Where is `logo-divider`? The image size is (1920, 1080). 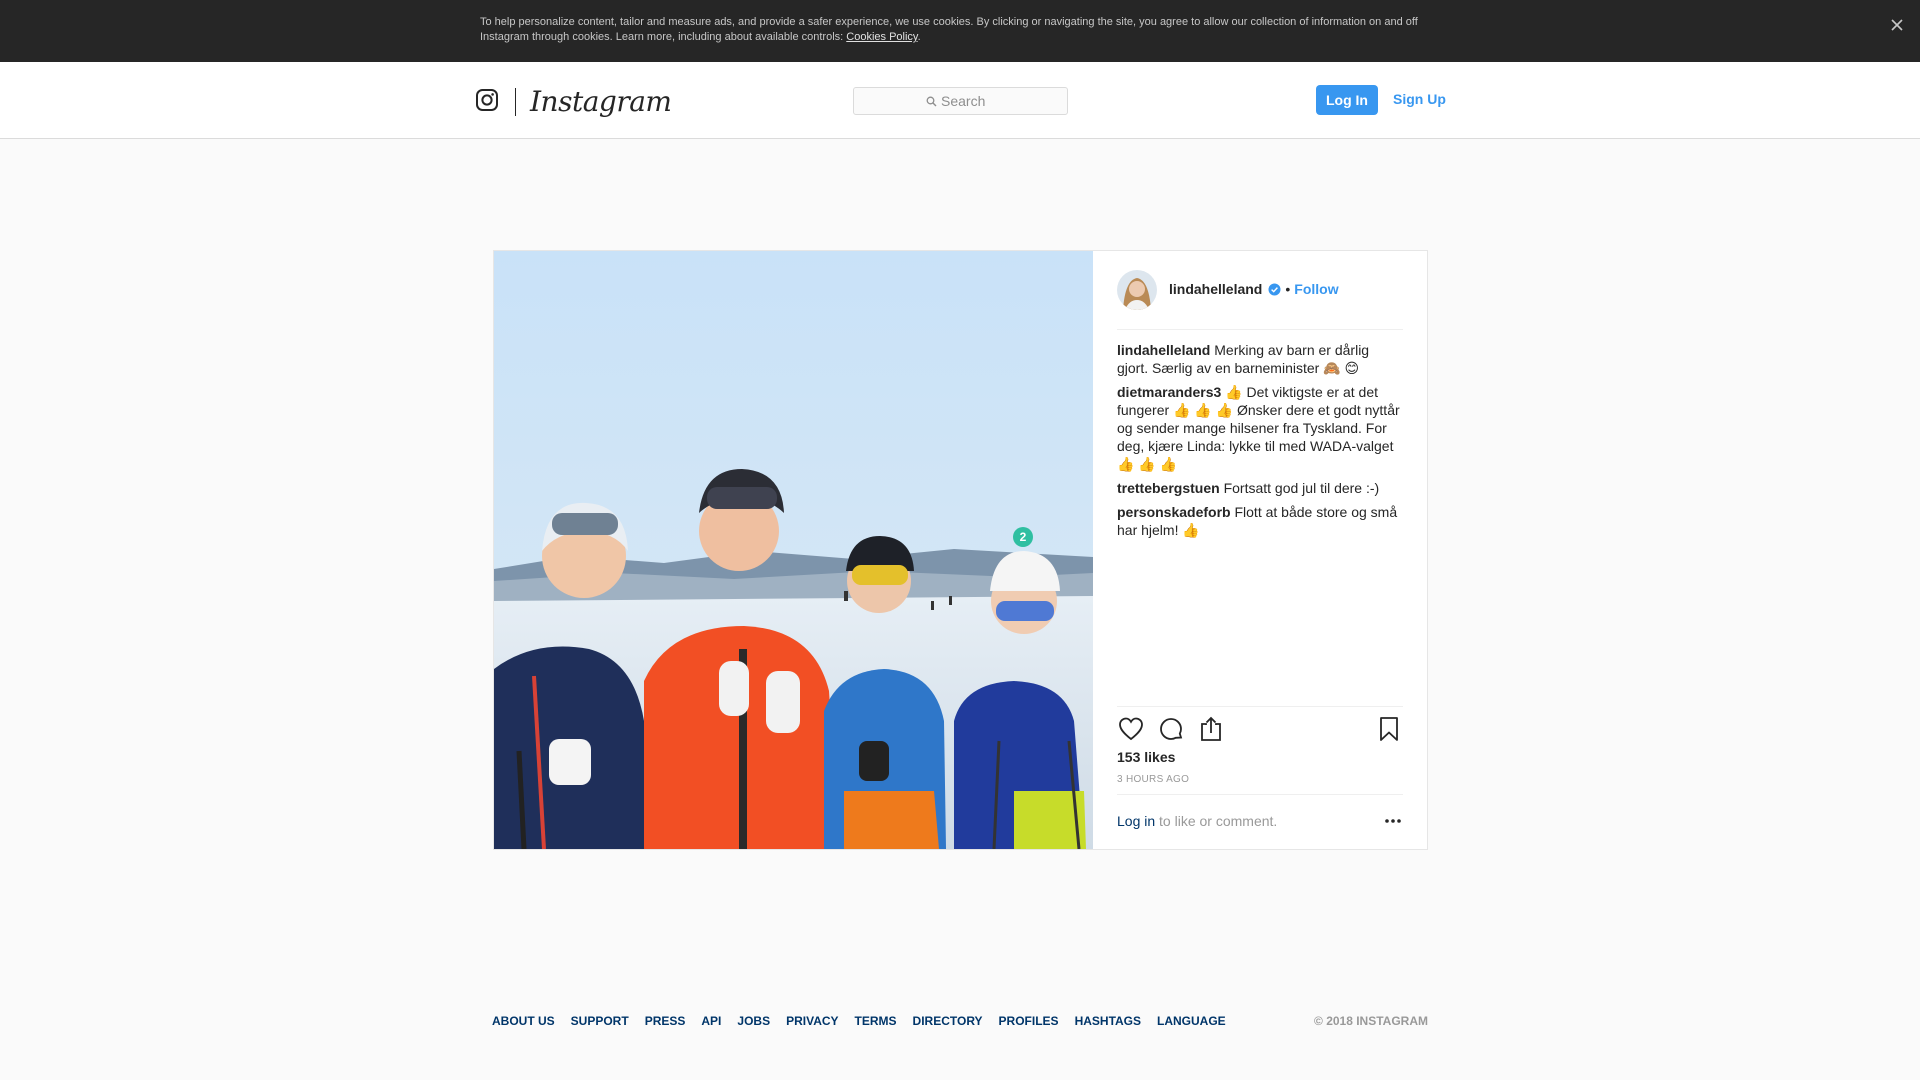 logo-divider is located at coordinates (515, 102).